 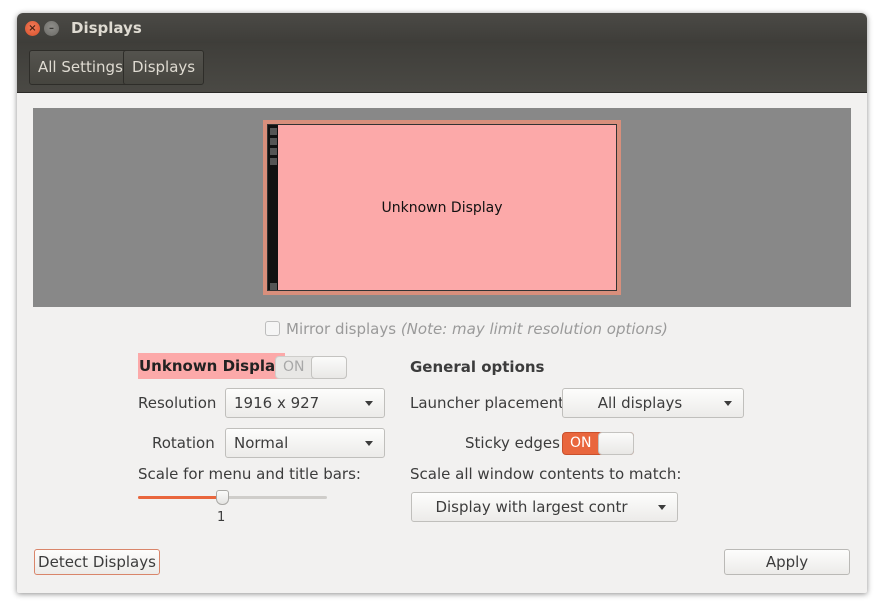 I want to click on scale-all-select: Display with largest contr, so click(x=544, y=507).